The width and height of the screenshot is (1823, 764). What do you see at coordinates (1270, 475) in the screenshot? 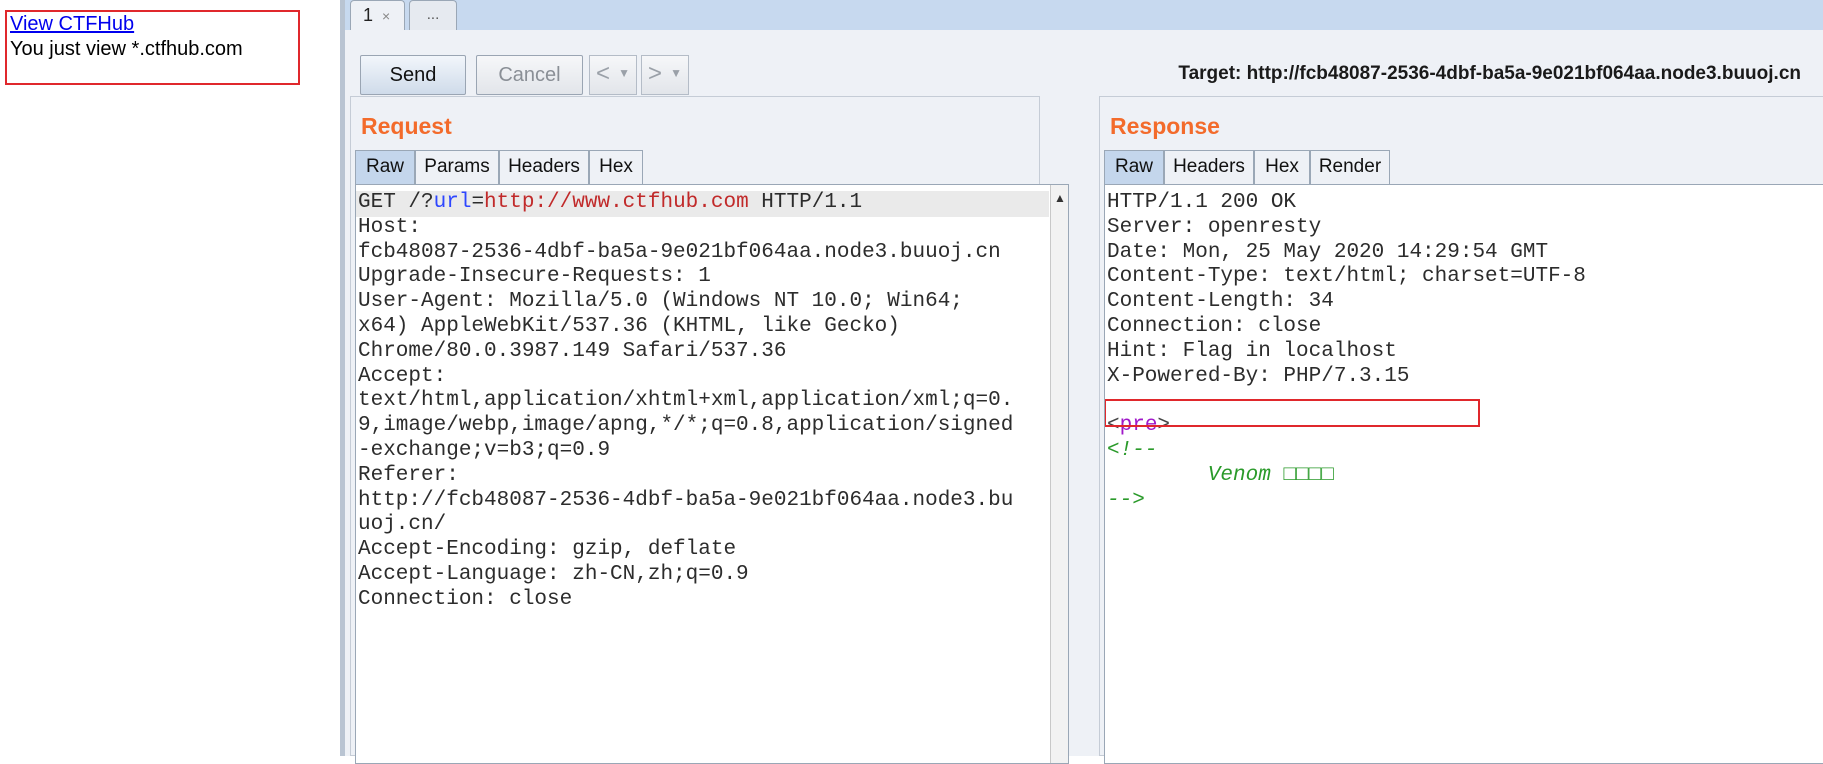
I see `comment-text: Venom □□□□` at bounding box center [1270, 475].